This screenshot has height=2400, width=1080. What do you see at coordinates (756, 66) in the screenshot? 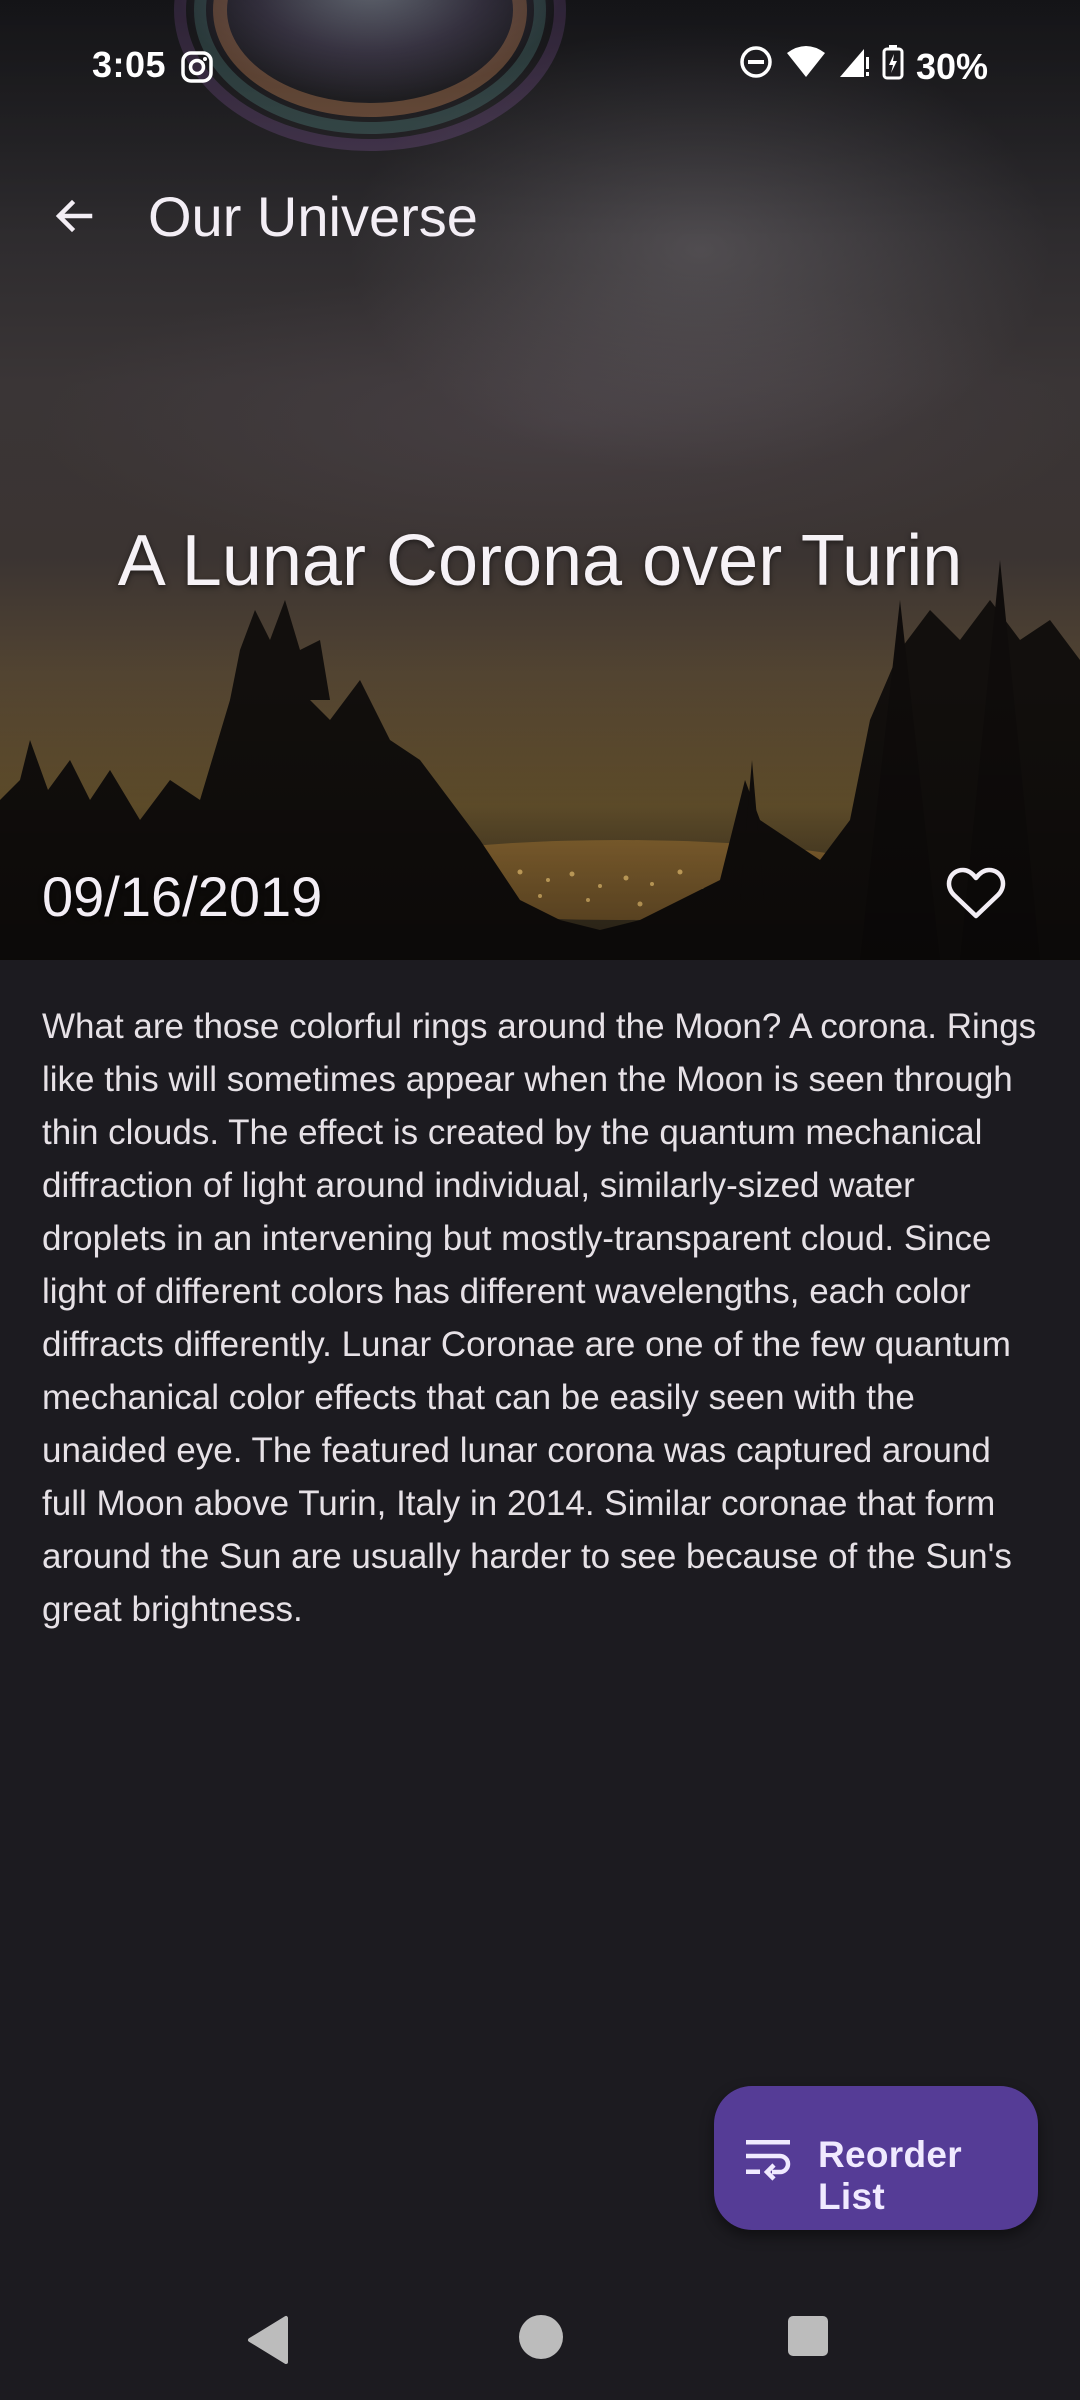
I see `do-not-disturb-icon` at bounding box center [756, 66].